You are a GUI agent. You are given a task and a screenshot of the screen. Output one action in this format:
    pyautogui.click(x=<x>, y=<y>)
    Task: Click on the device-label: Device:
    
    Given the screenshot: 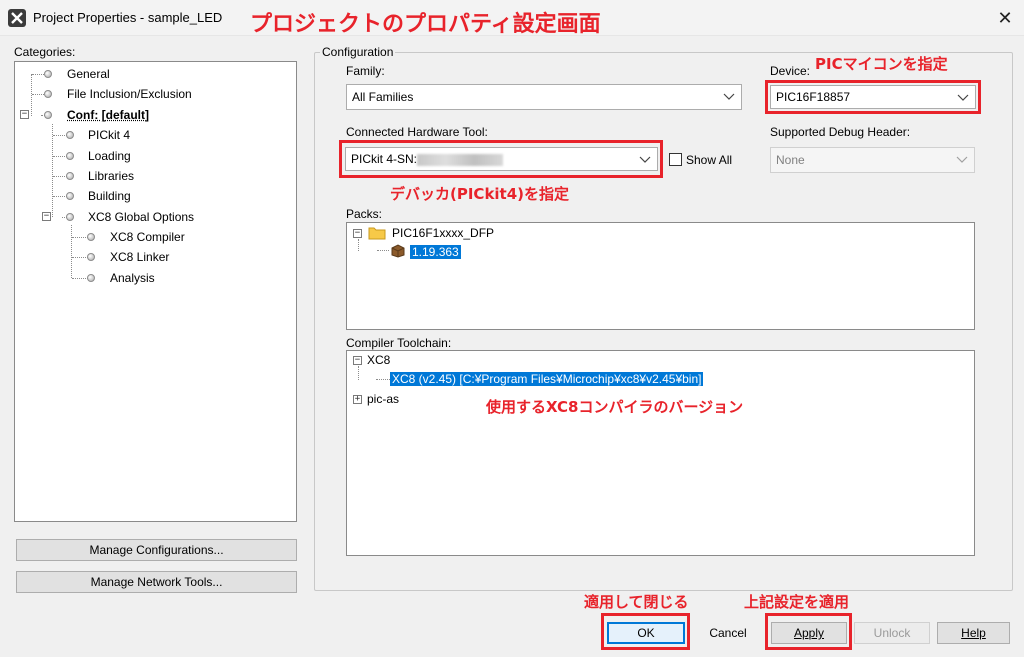 What is the action you would take?
    pyautogui.click(x=790, y=71)
    